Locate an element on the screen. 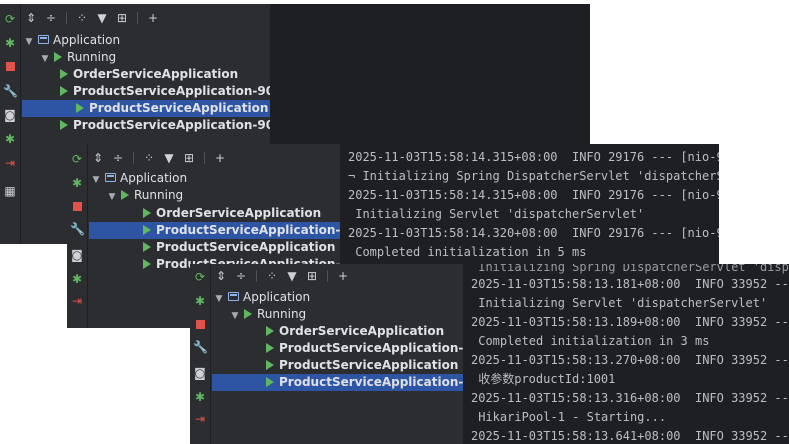 The height and width of the screenshot is (444, 789). console-line: 收参数productId:1001 is located at coordinates (543, 379).